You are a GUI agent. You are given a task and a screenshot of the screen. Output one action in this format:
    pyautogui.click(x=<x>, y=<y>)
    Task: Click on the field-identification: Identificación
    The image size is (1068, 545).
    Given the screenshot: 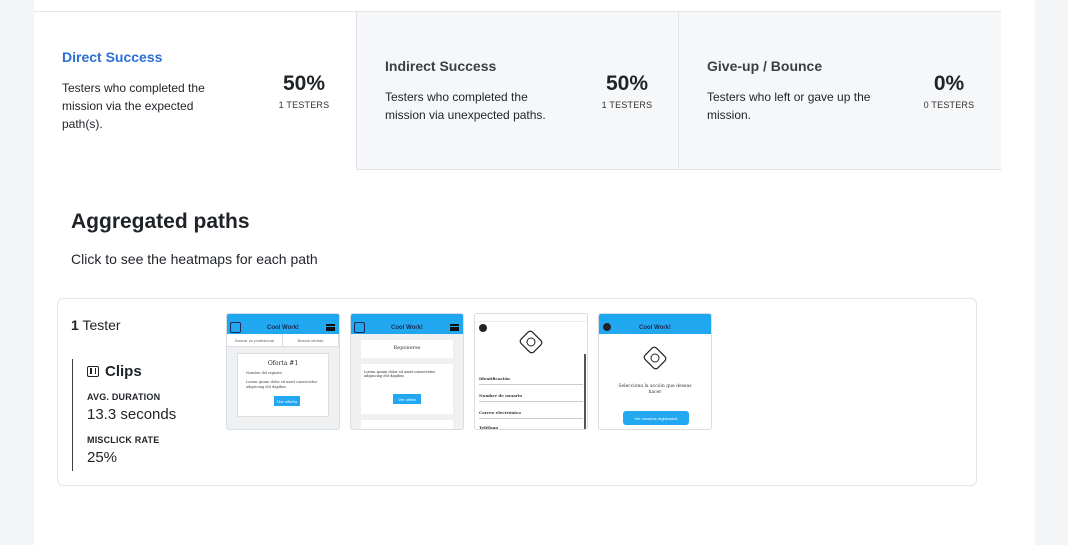 What is the action you would take?
    pyautogui.click(x=494, y=378)
    